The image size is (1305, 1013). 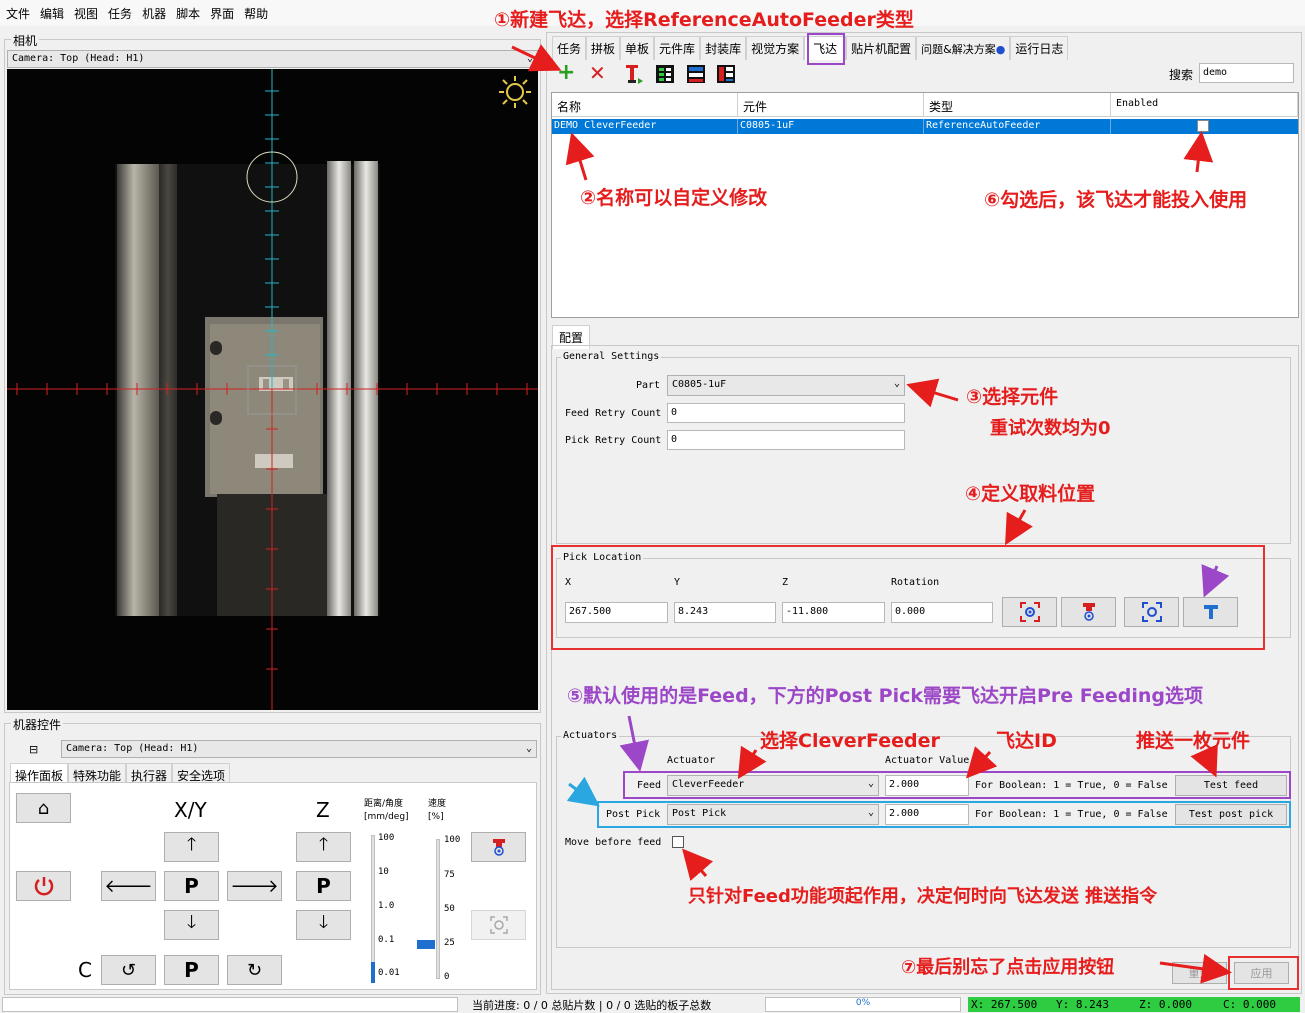 I want to click on nozzle-position-button, so click(x=498, y=847).